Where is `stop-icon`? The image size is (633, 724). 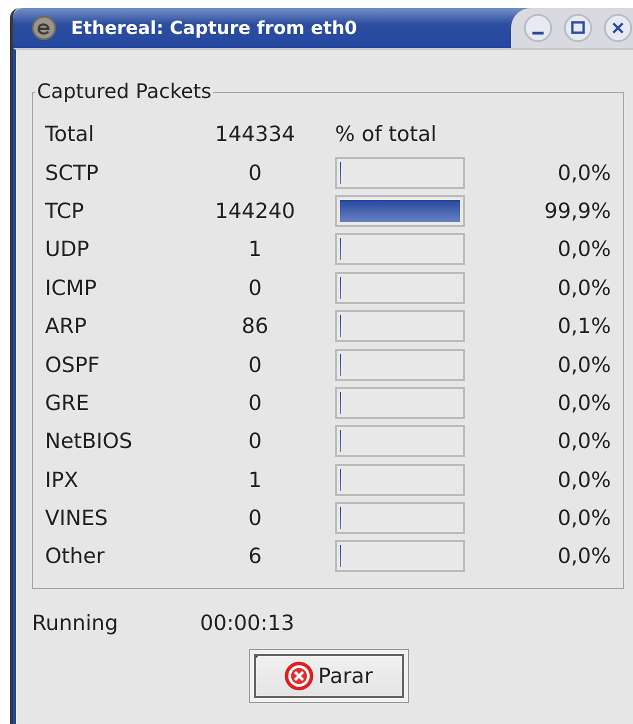
stop-icon is located at coordinates (299, 676).